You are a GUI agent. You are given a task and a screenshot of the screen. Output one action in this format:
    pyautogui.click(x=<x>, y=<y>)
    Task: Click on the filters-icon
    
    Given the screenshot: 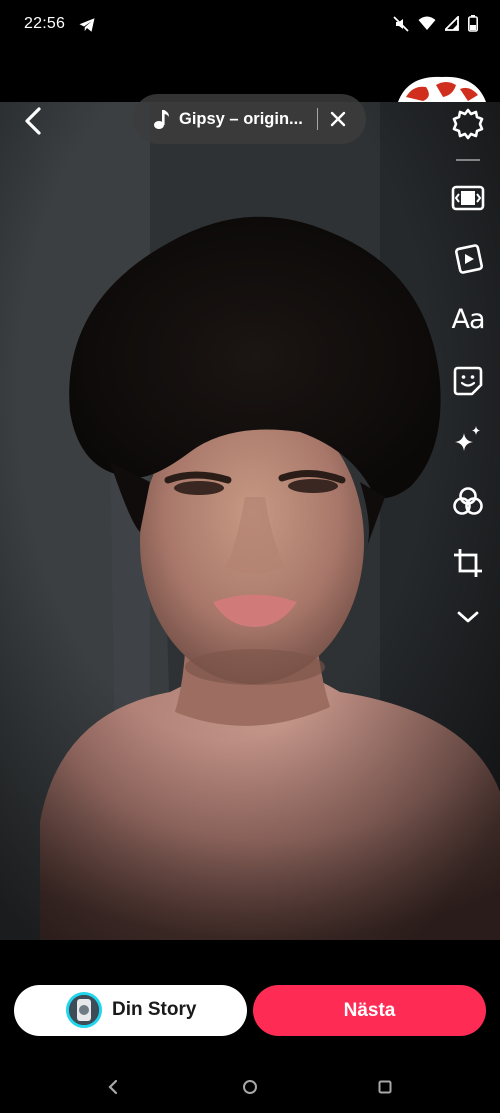 What is the action you would take?
    pyautogui.click(x=468, y=501)
    